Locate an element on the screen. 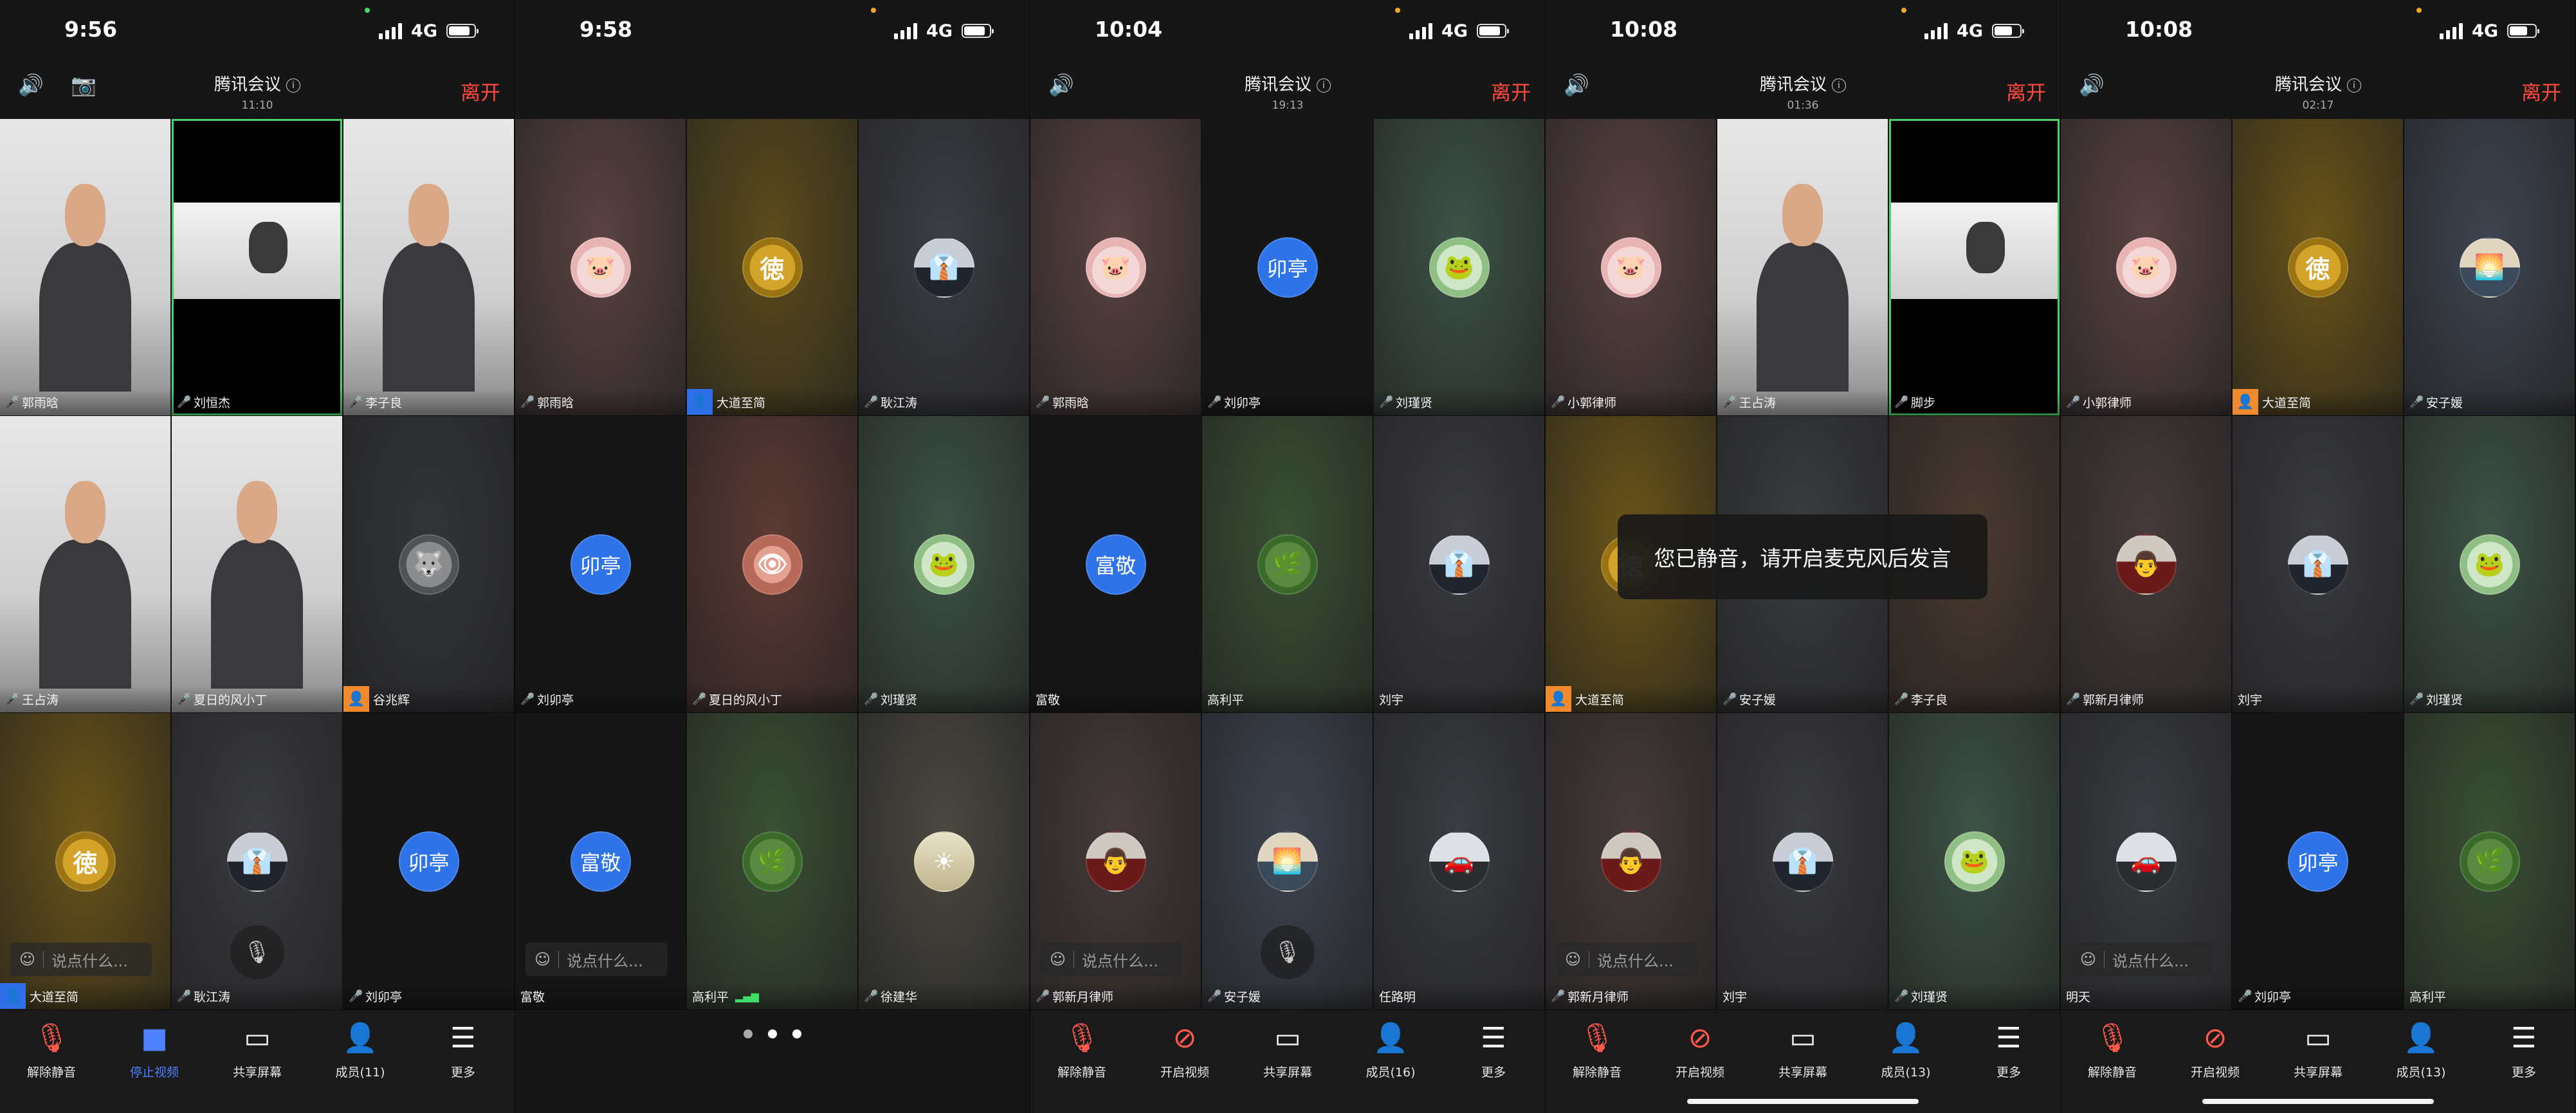 This screenshot has height=1113, width=2576. participant-name: 郭新月律师 is located at coordinates (2113, 699).